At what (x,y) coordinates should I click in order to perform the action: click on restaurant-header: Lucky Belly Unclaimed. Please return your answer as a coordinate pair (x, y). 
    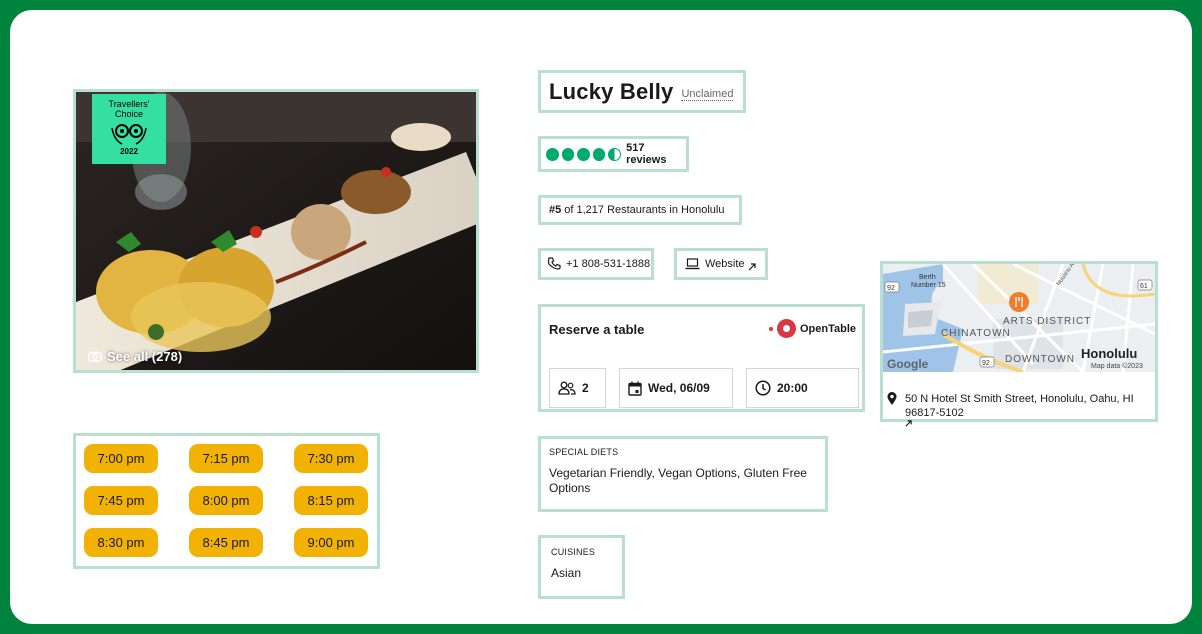
    Looking at the image, I should click on (642, 91).